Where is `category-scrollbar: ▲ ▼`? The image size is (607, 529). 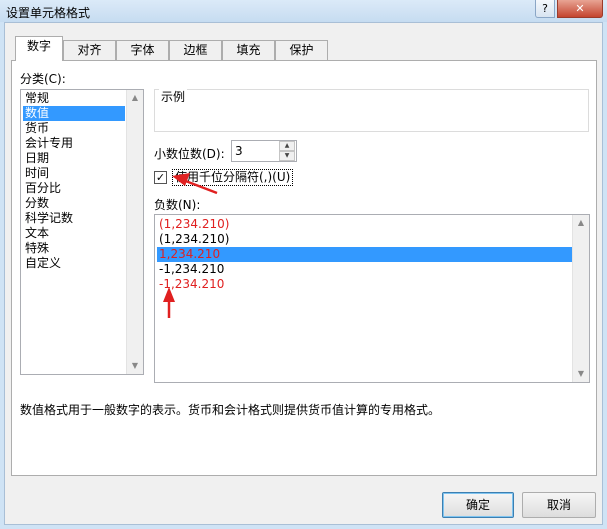
category-scrollbar: ▲ ▼ is located at coordinates (134, 232).